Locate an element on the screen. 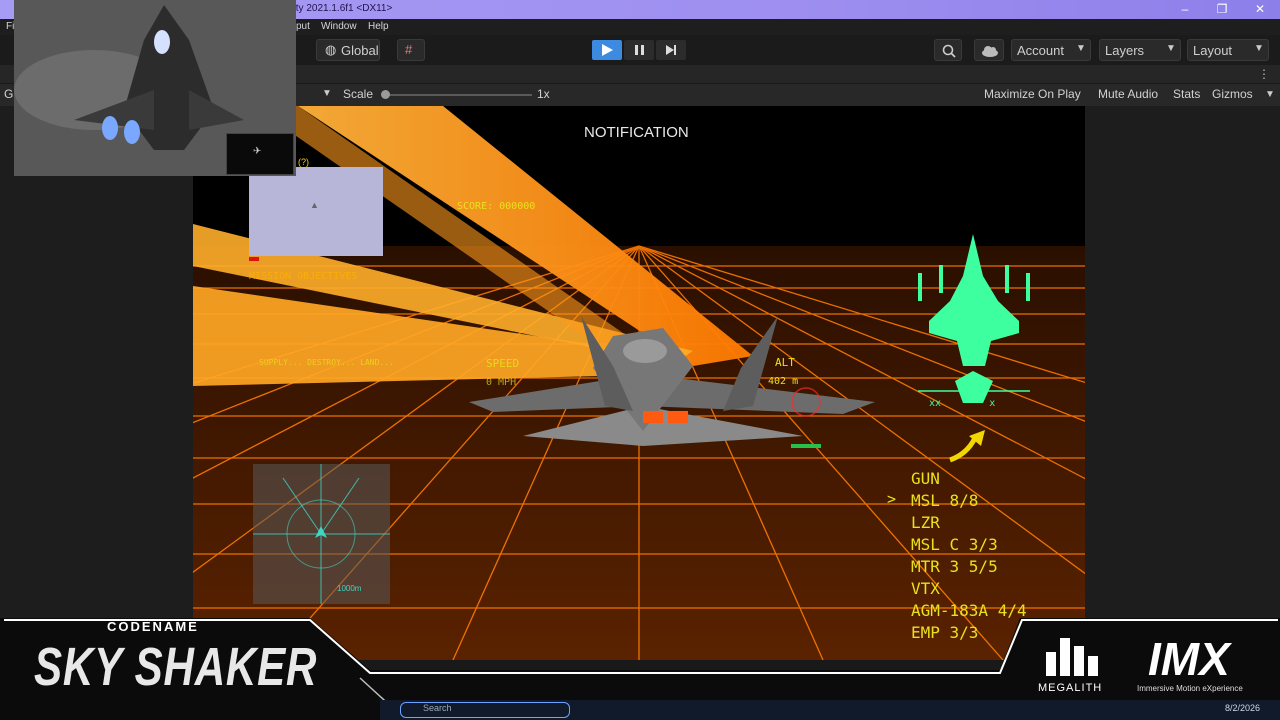 The width and height of the screenshot is (1280, 720). layout-dropdown: Layout ▼ is located at coordinates (1228, 50).